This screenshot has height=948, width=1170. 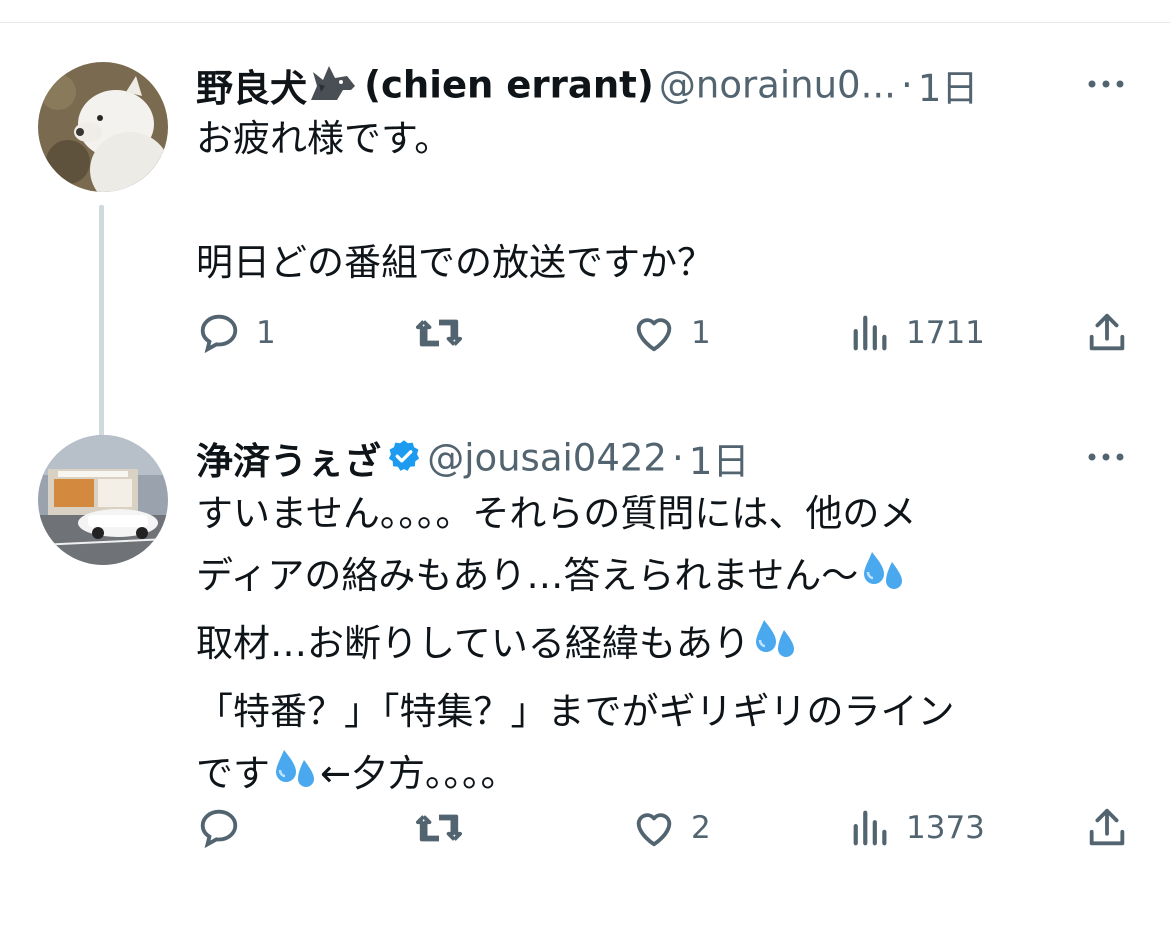 What do you see at coordinates (509, 85) in the screenshot?
I see `display-name-suffix: (chien errant)` at bounding box center [509, 85].